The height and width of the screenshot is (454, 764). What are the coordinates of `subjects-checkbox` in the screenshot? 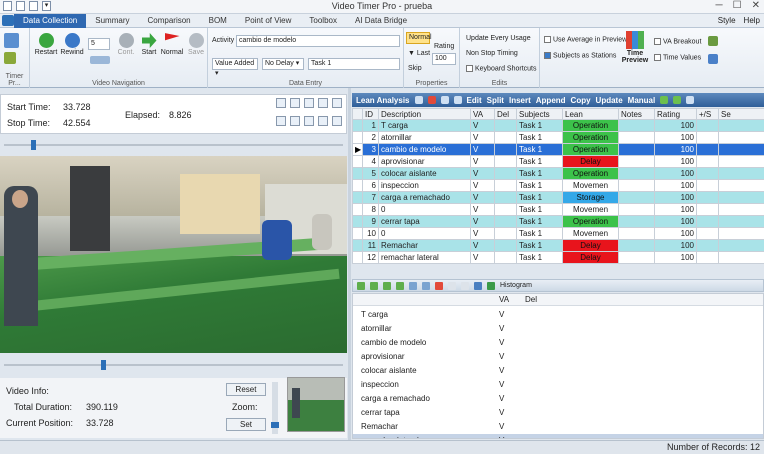 It's located at (547, 55).